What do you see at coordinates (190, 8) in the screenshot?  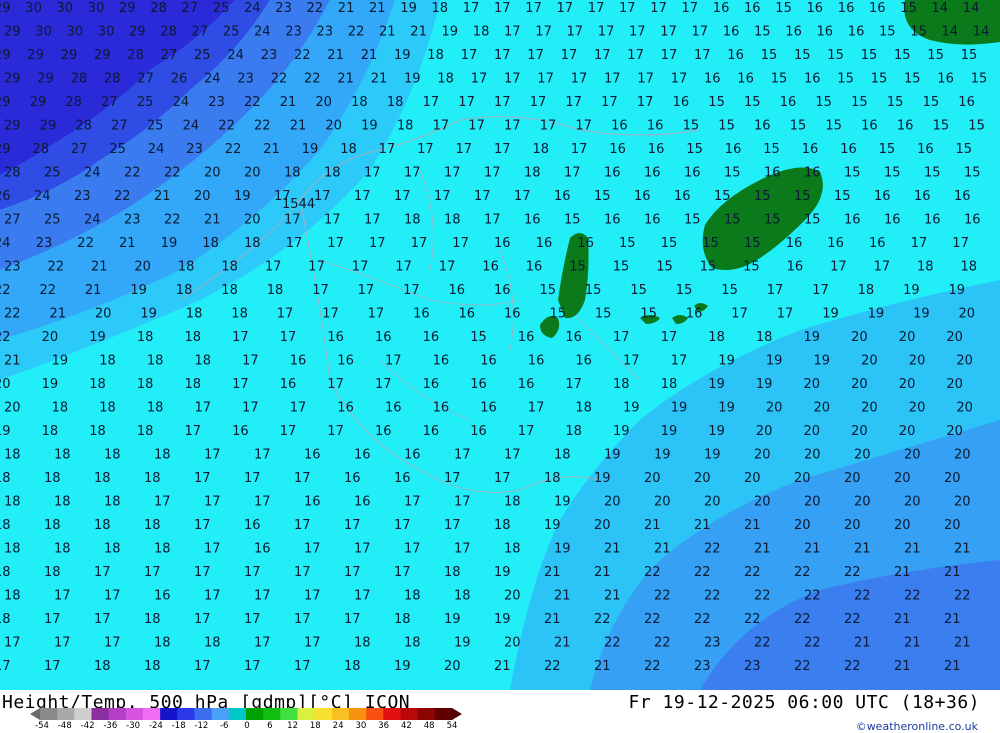 I see `isoline-value: 27` at bounding box center [190, 8].